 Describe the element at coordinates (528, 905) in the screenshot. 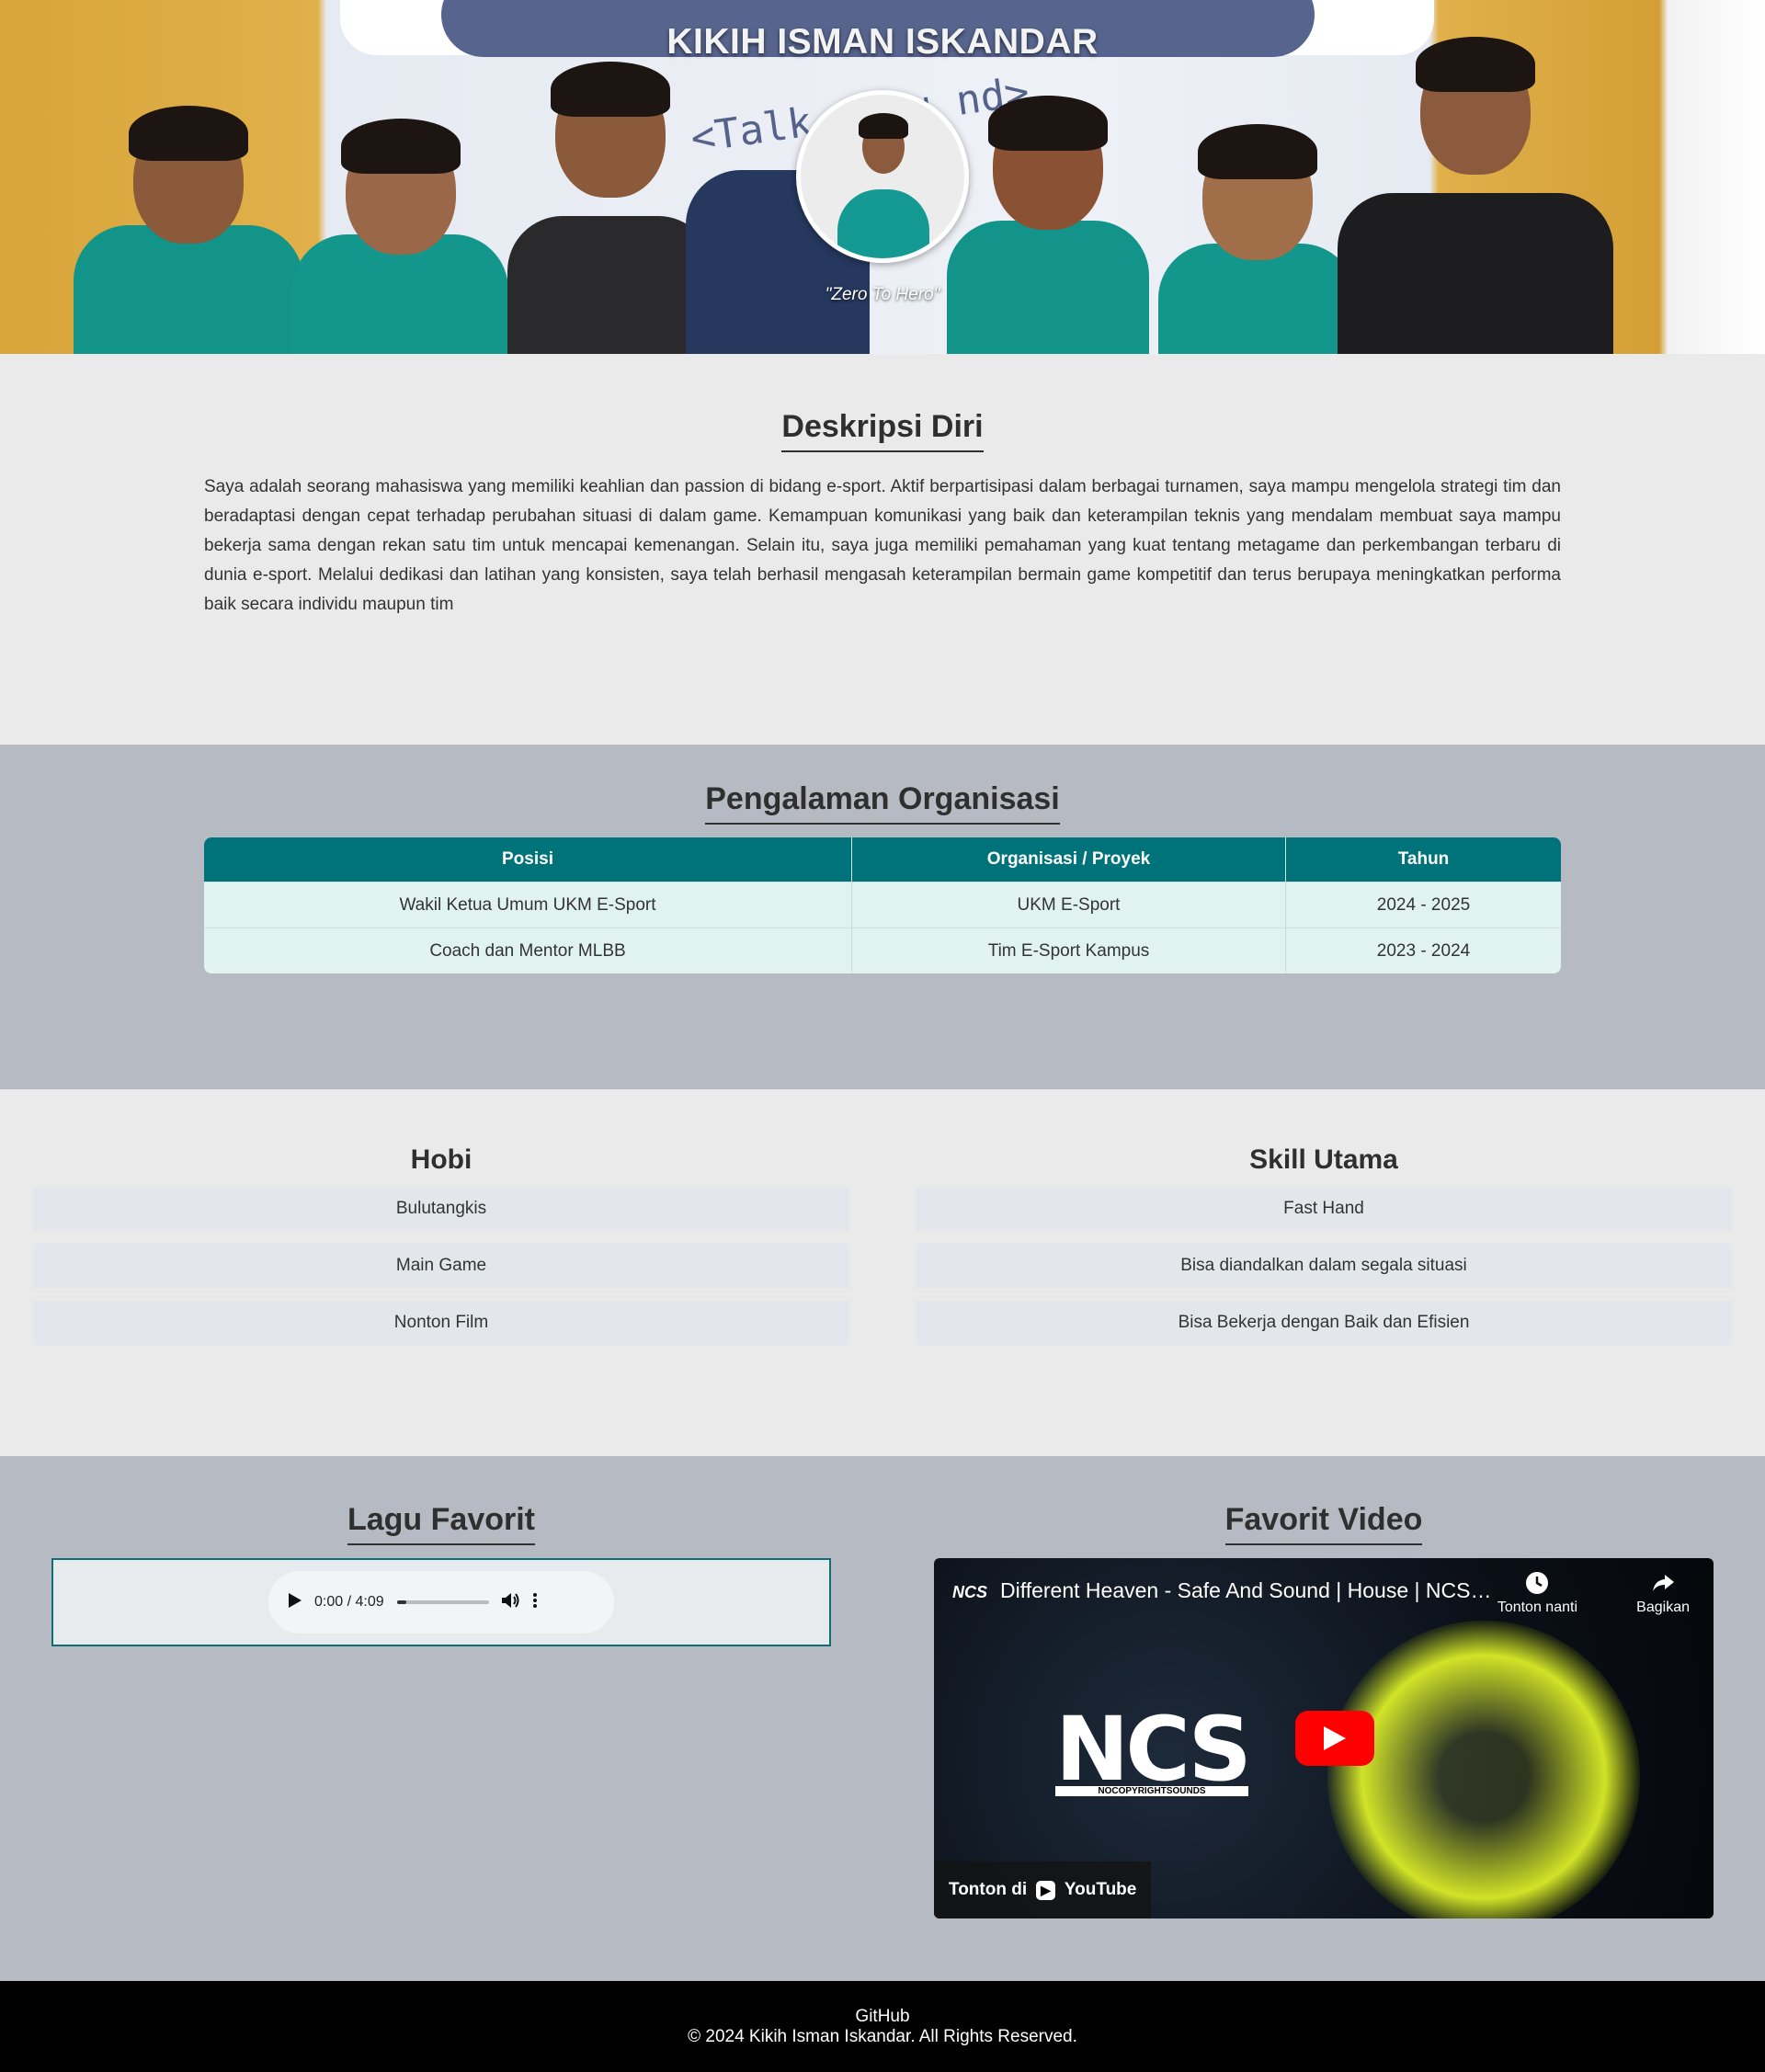

I see `table-cell: Wakil Ketua Umum UKM E-Sport` at that location.